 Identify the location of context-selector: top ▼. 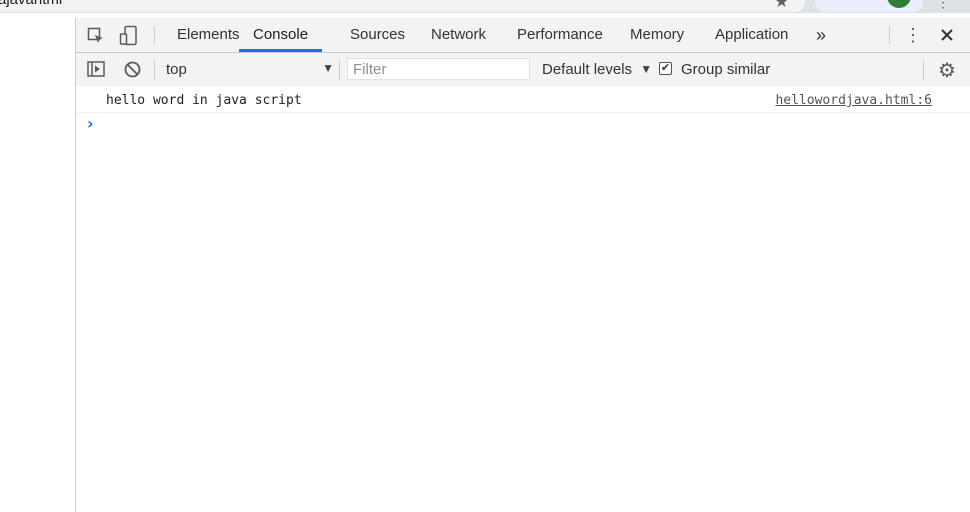
(250, 70).